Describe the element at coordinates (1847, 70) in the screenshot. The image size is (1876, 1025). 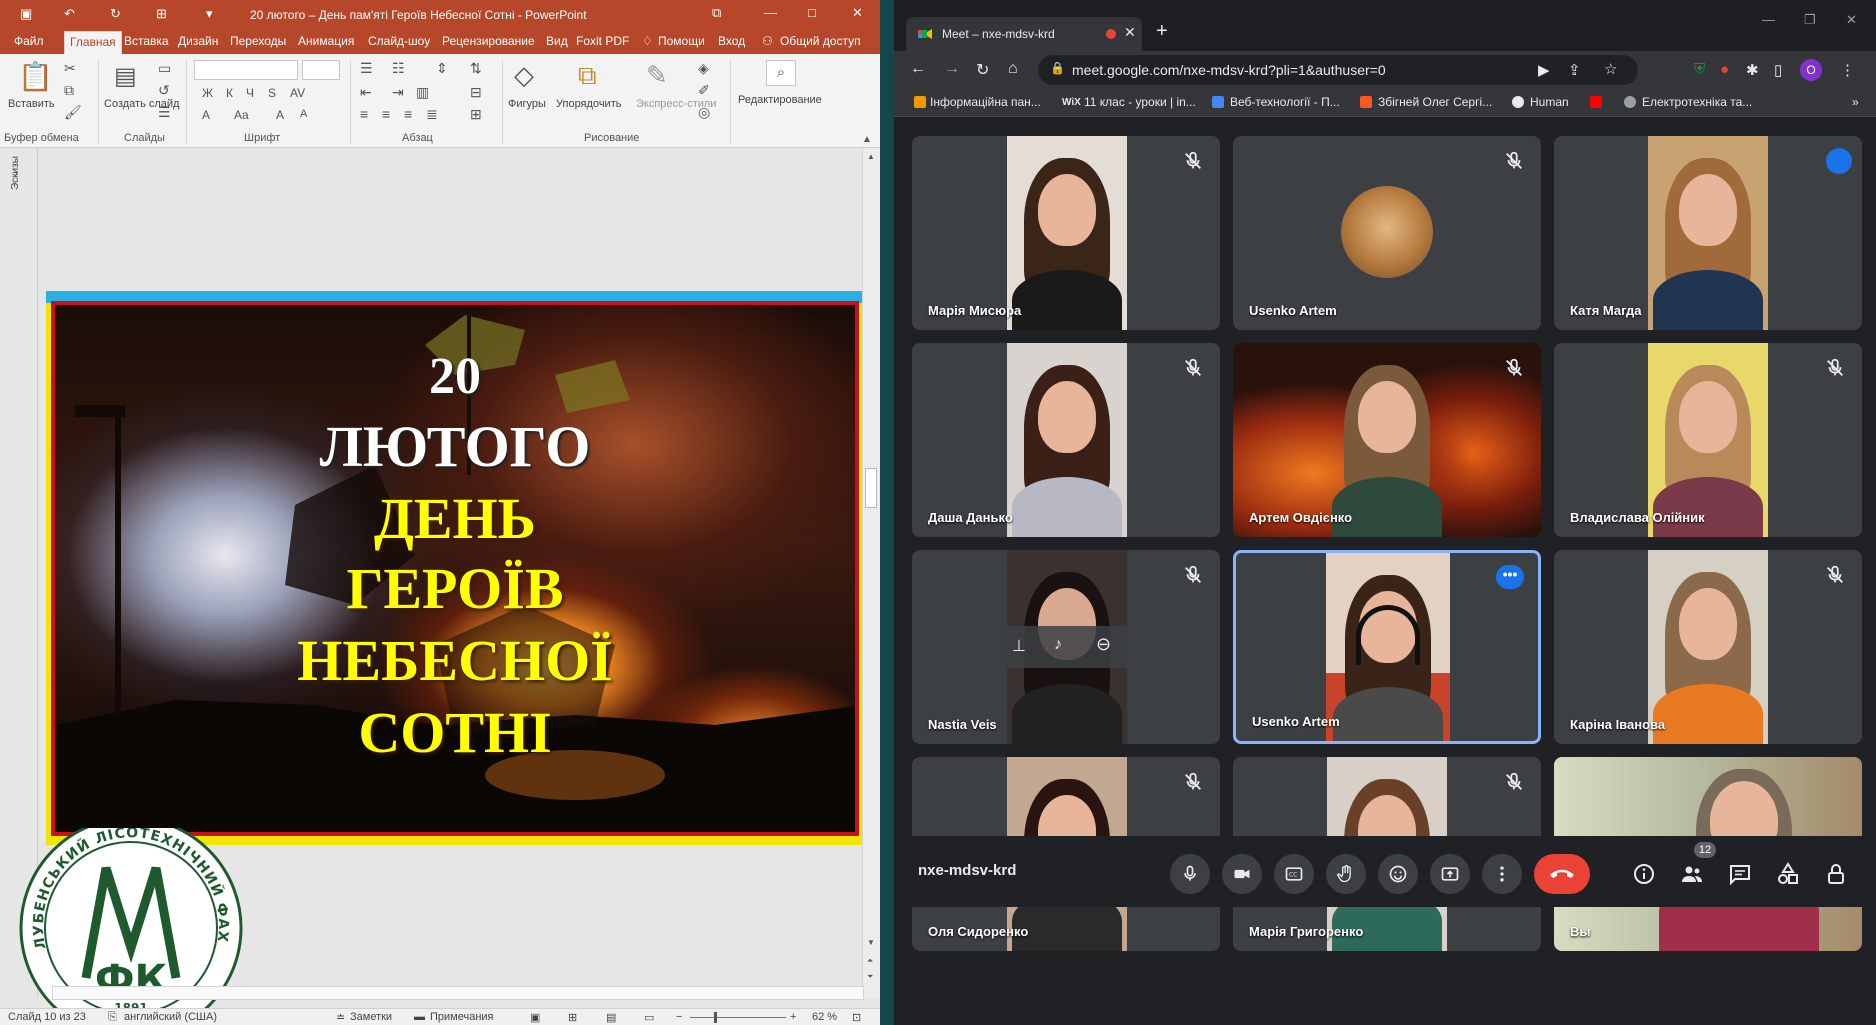
I see `chrome-menu-icon: ⋮` at that location.